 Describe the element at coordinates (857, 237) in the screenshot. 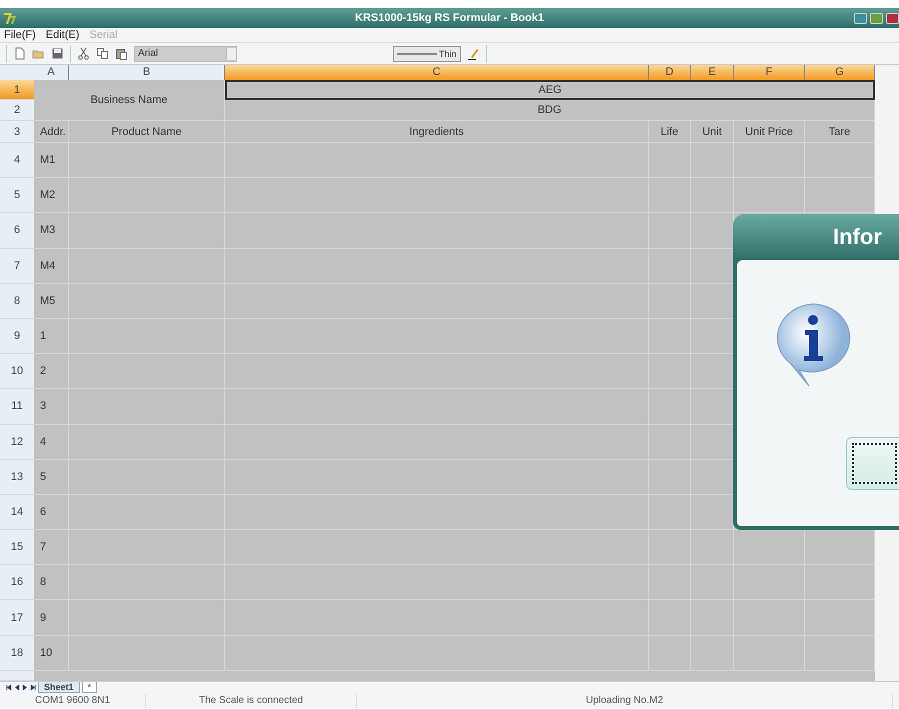

I see `dialog-title: Infor` at that location.